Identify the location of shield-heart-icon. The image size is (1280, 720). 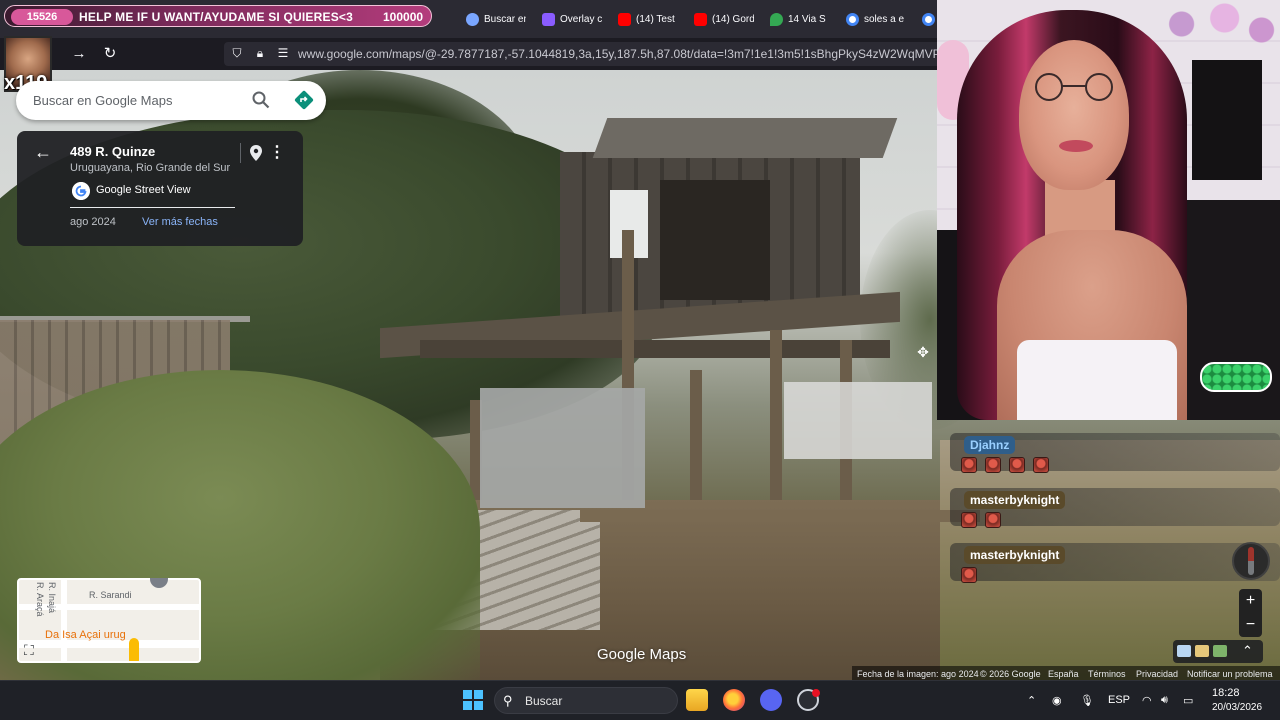
(548, 19).